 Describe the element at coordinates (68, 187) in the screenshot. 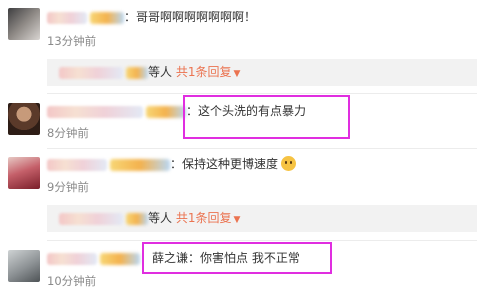

I see `comment-time: 9分钟前` at that location.